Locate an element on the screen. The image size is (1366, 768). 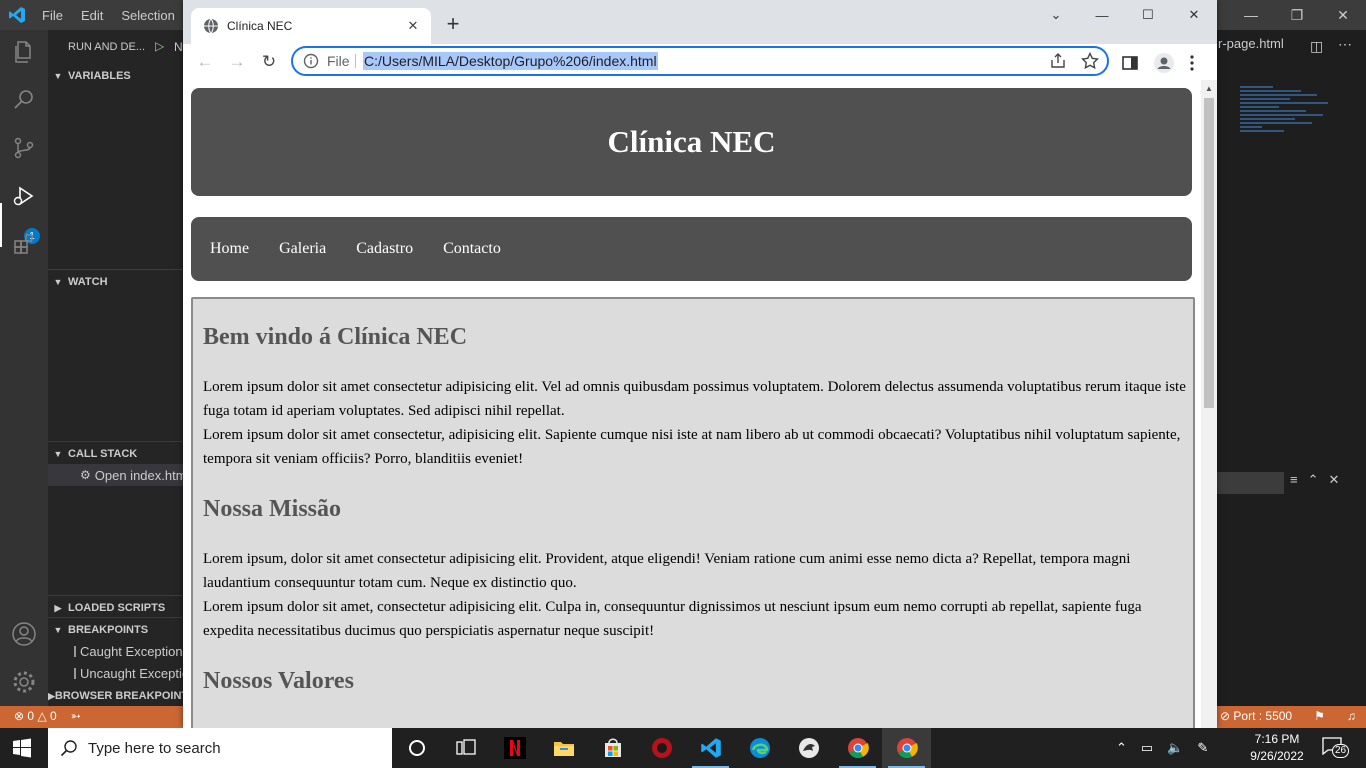
show-hidden-icons-chevron-icon: ⌃ is located at coordinates (1121, 748).